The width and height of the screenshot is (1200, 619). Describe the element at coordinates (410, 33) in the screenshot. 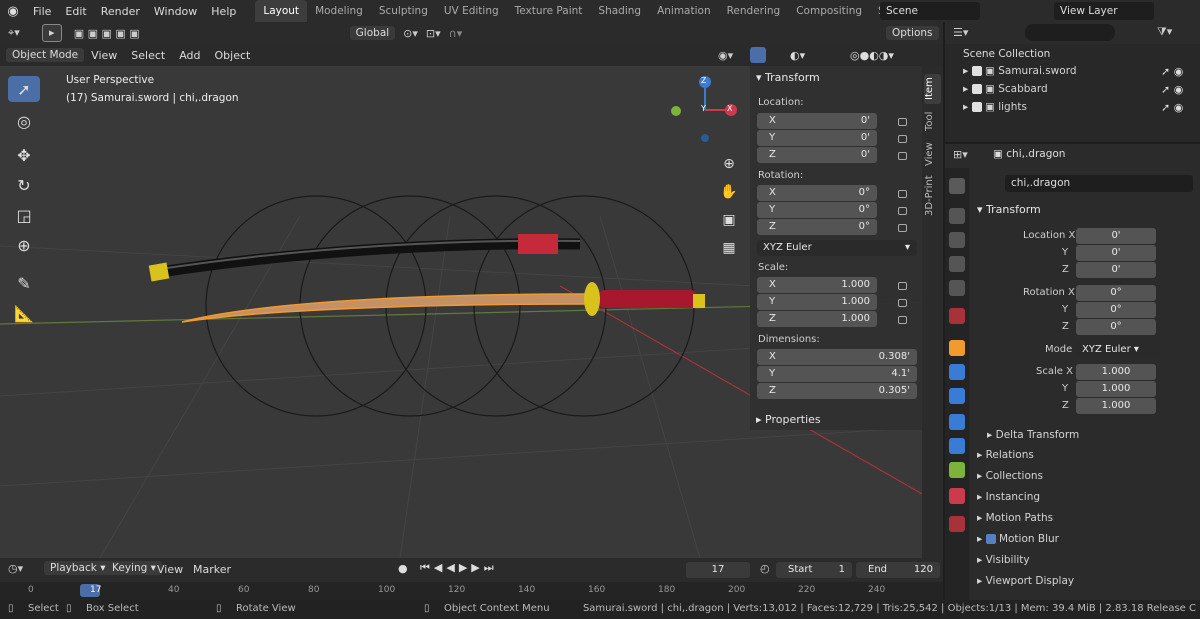

I see `pivot-icon: ⊙▾` at that location.